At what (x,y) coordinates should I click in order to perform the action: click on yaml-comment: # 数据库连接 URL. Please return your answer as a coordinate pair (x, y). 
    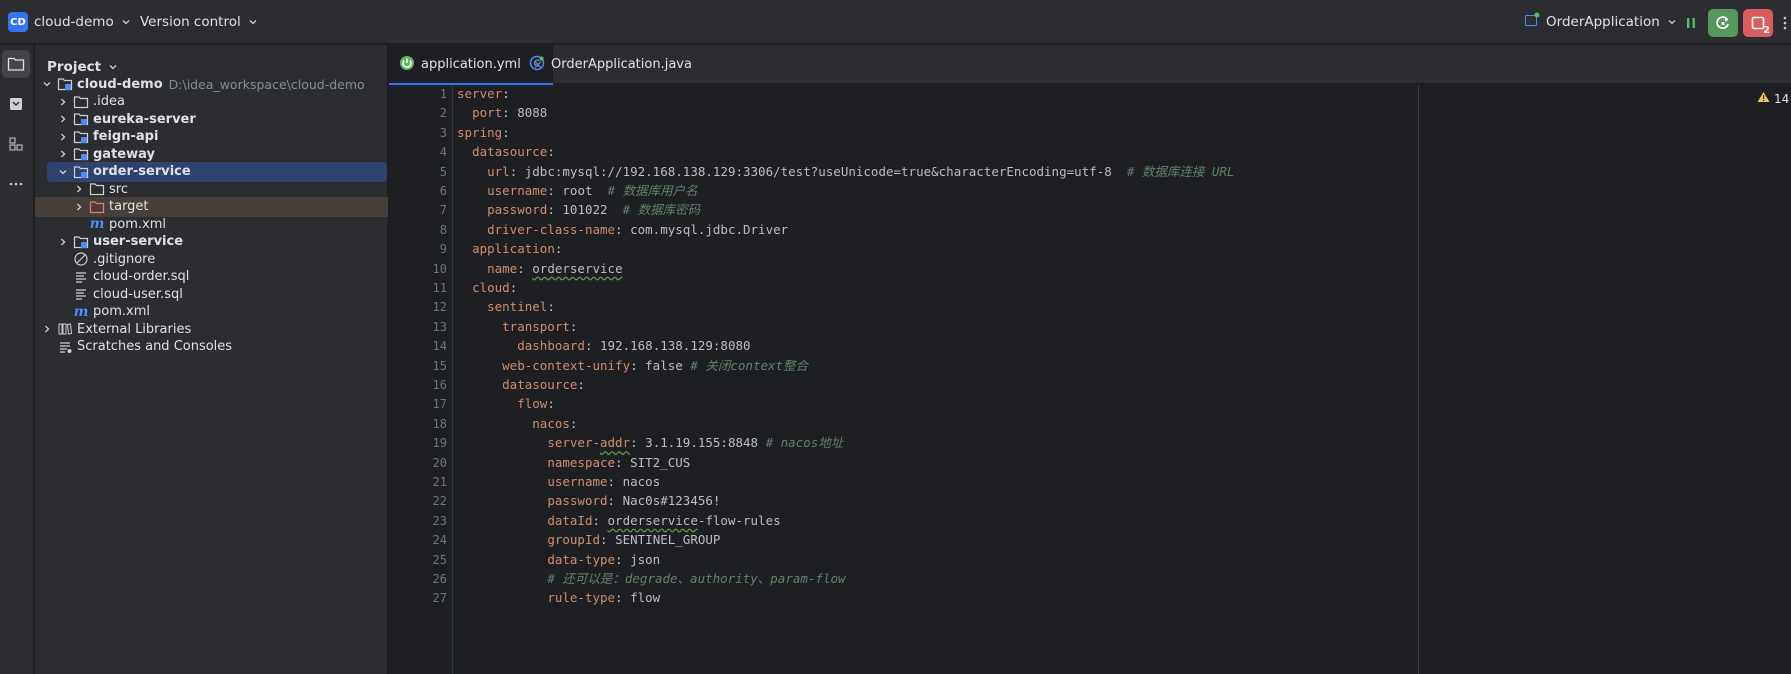
    Looking at the image, I should click on (1180, 171).